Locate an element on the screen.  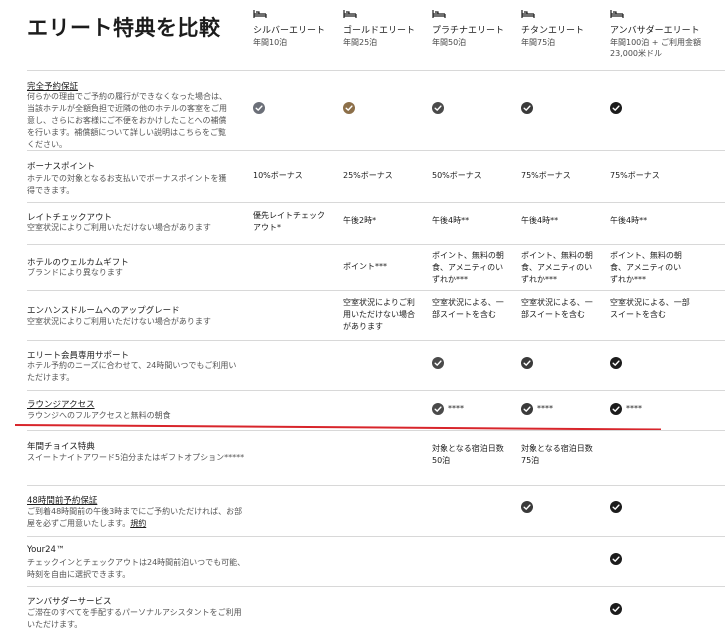
benefit-description: ホテル予約のニーズに合わせて、24時間いつでもご利用いただけます。 is located at coordinates (132, 371).